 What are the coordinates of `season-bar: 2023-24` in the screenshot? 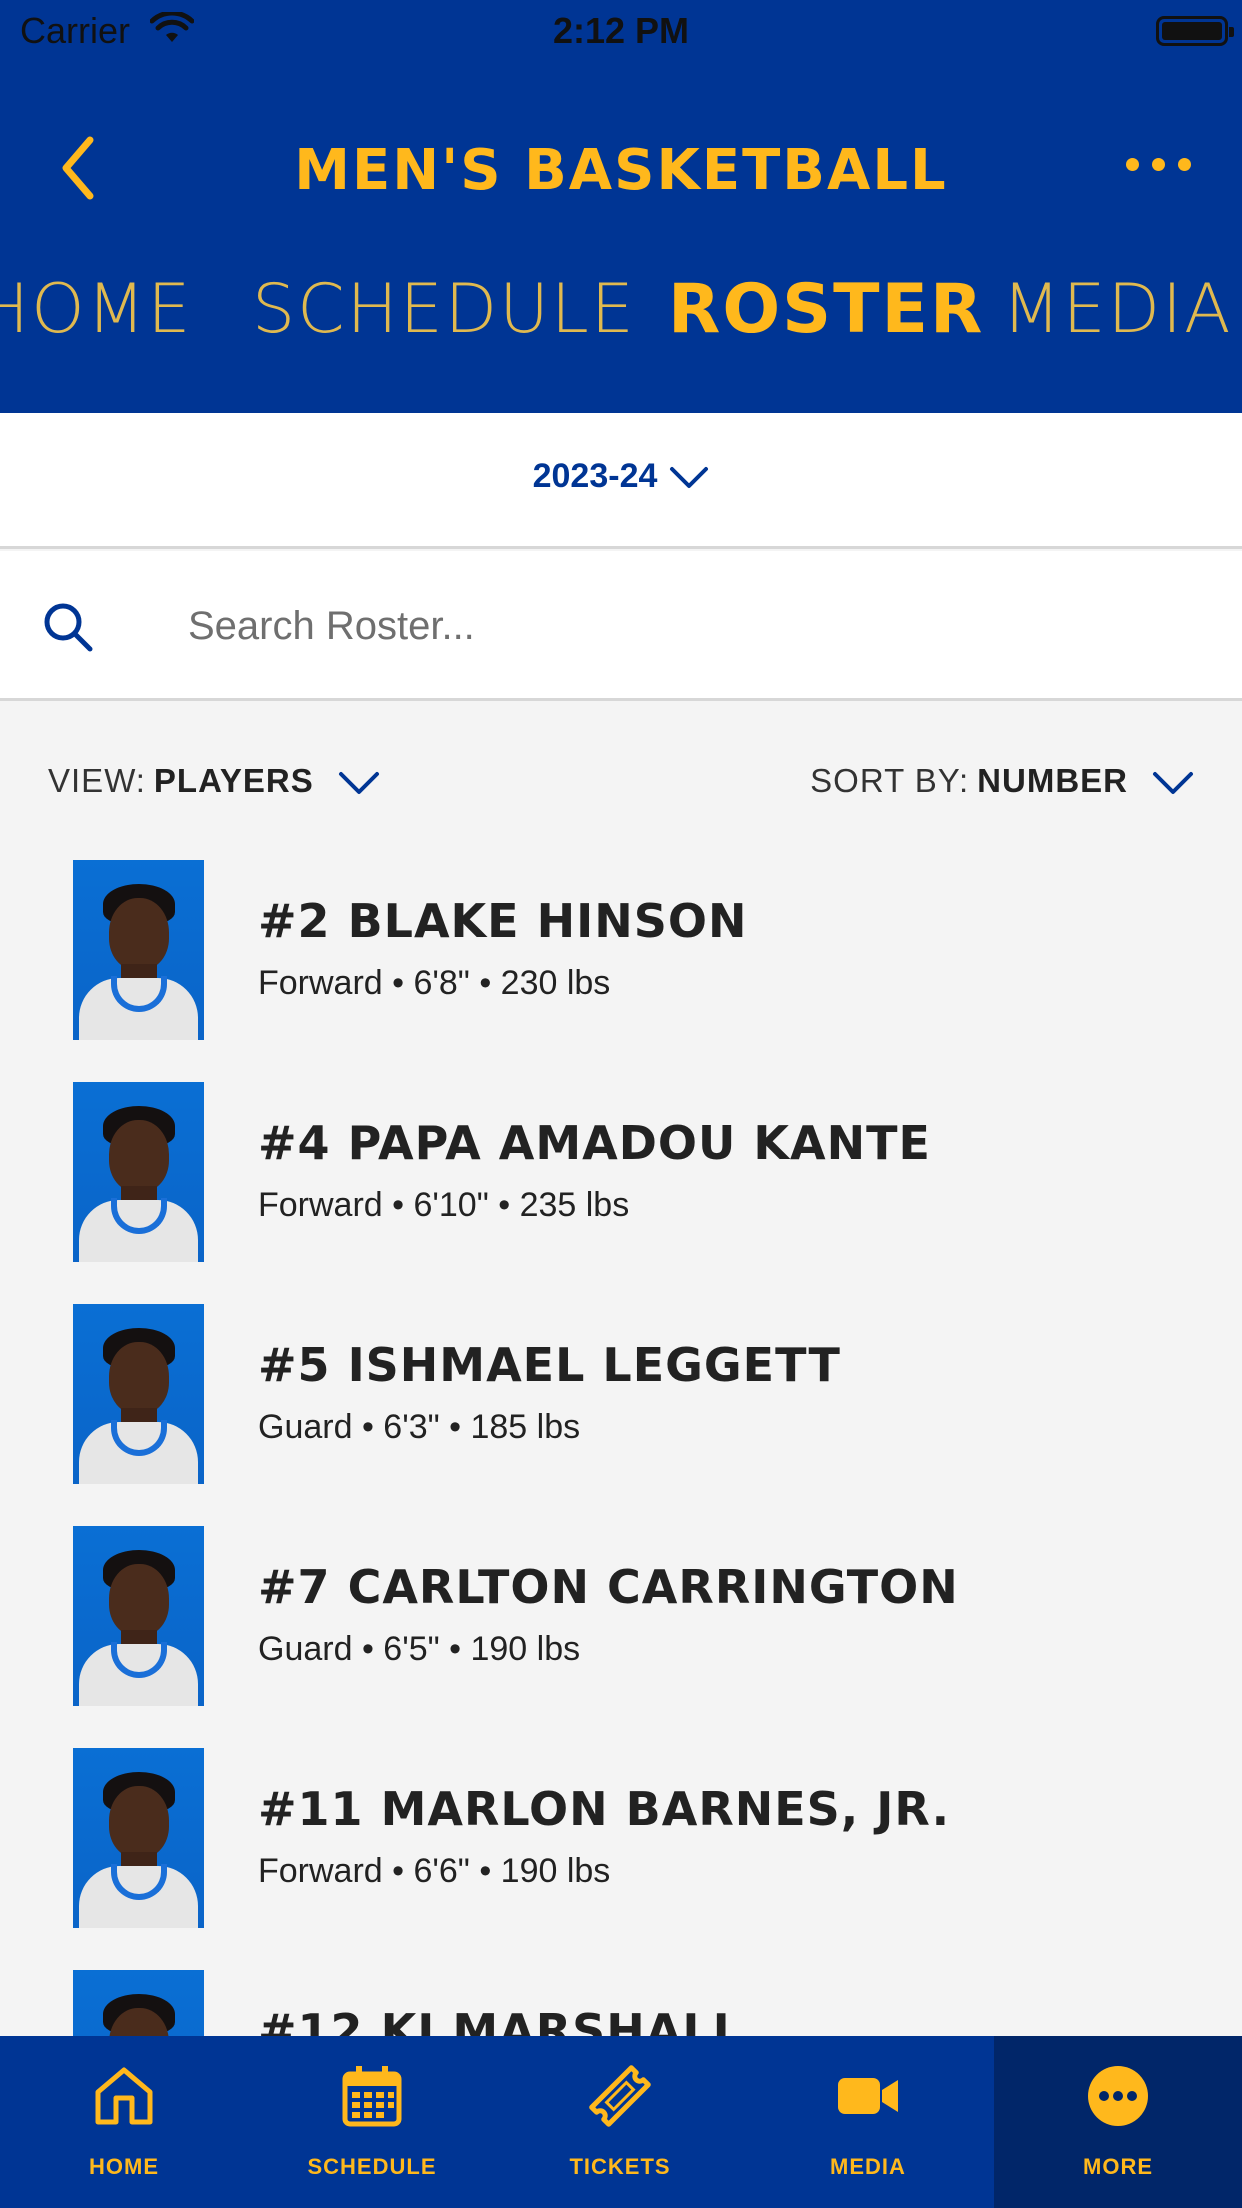 It's located at (621, 481).